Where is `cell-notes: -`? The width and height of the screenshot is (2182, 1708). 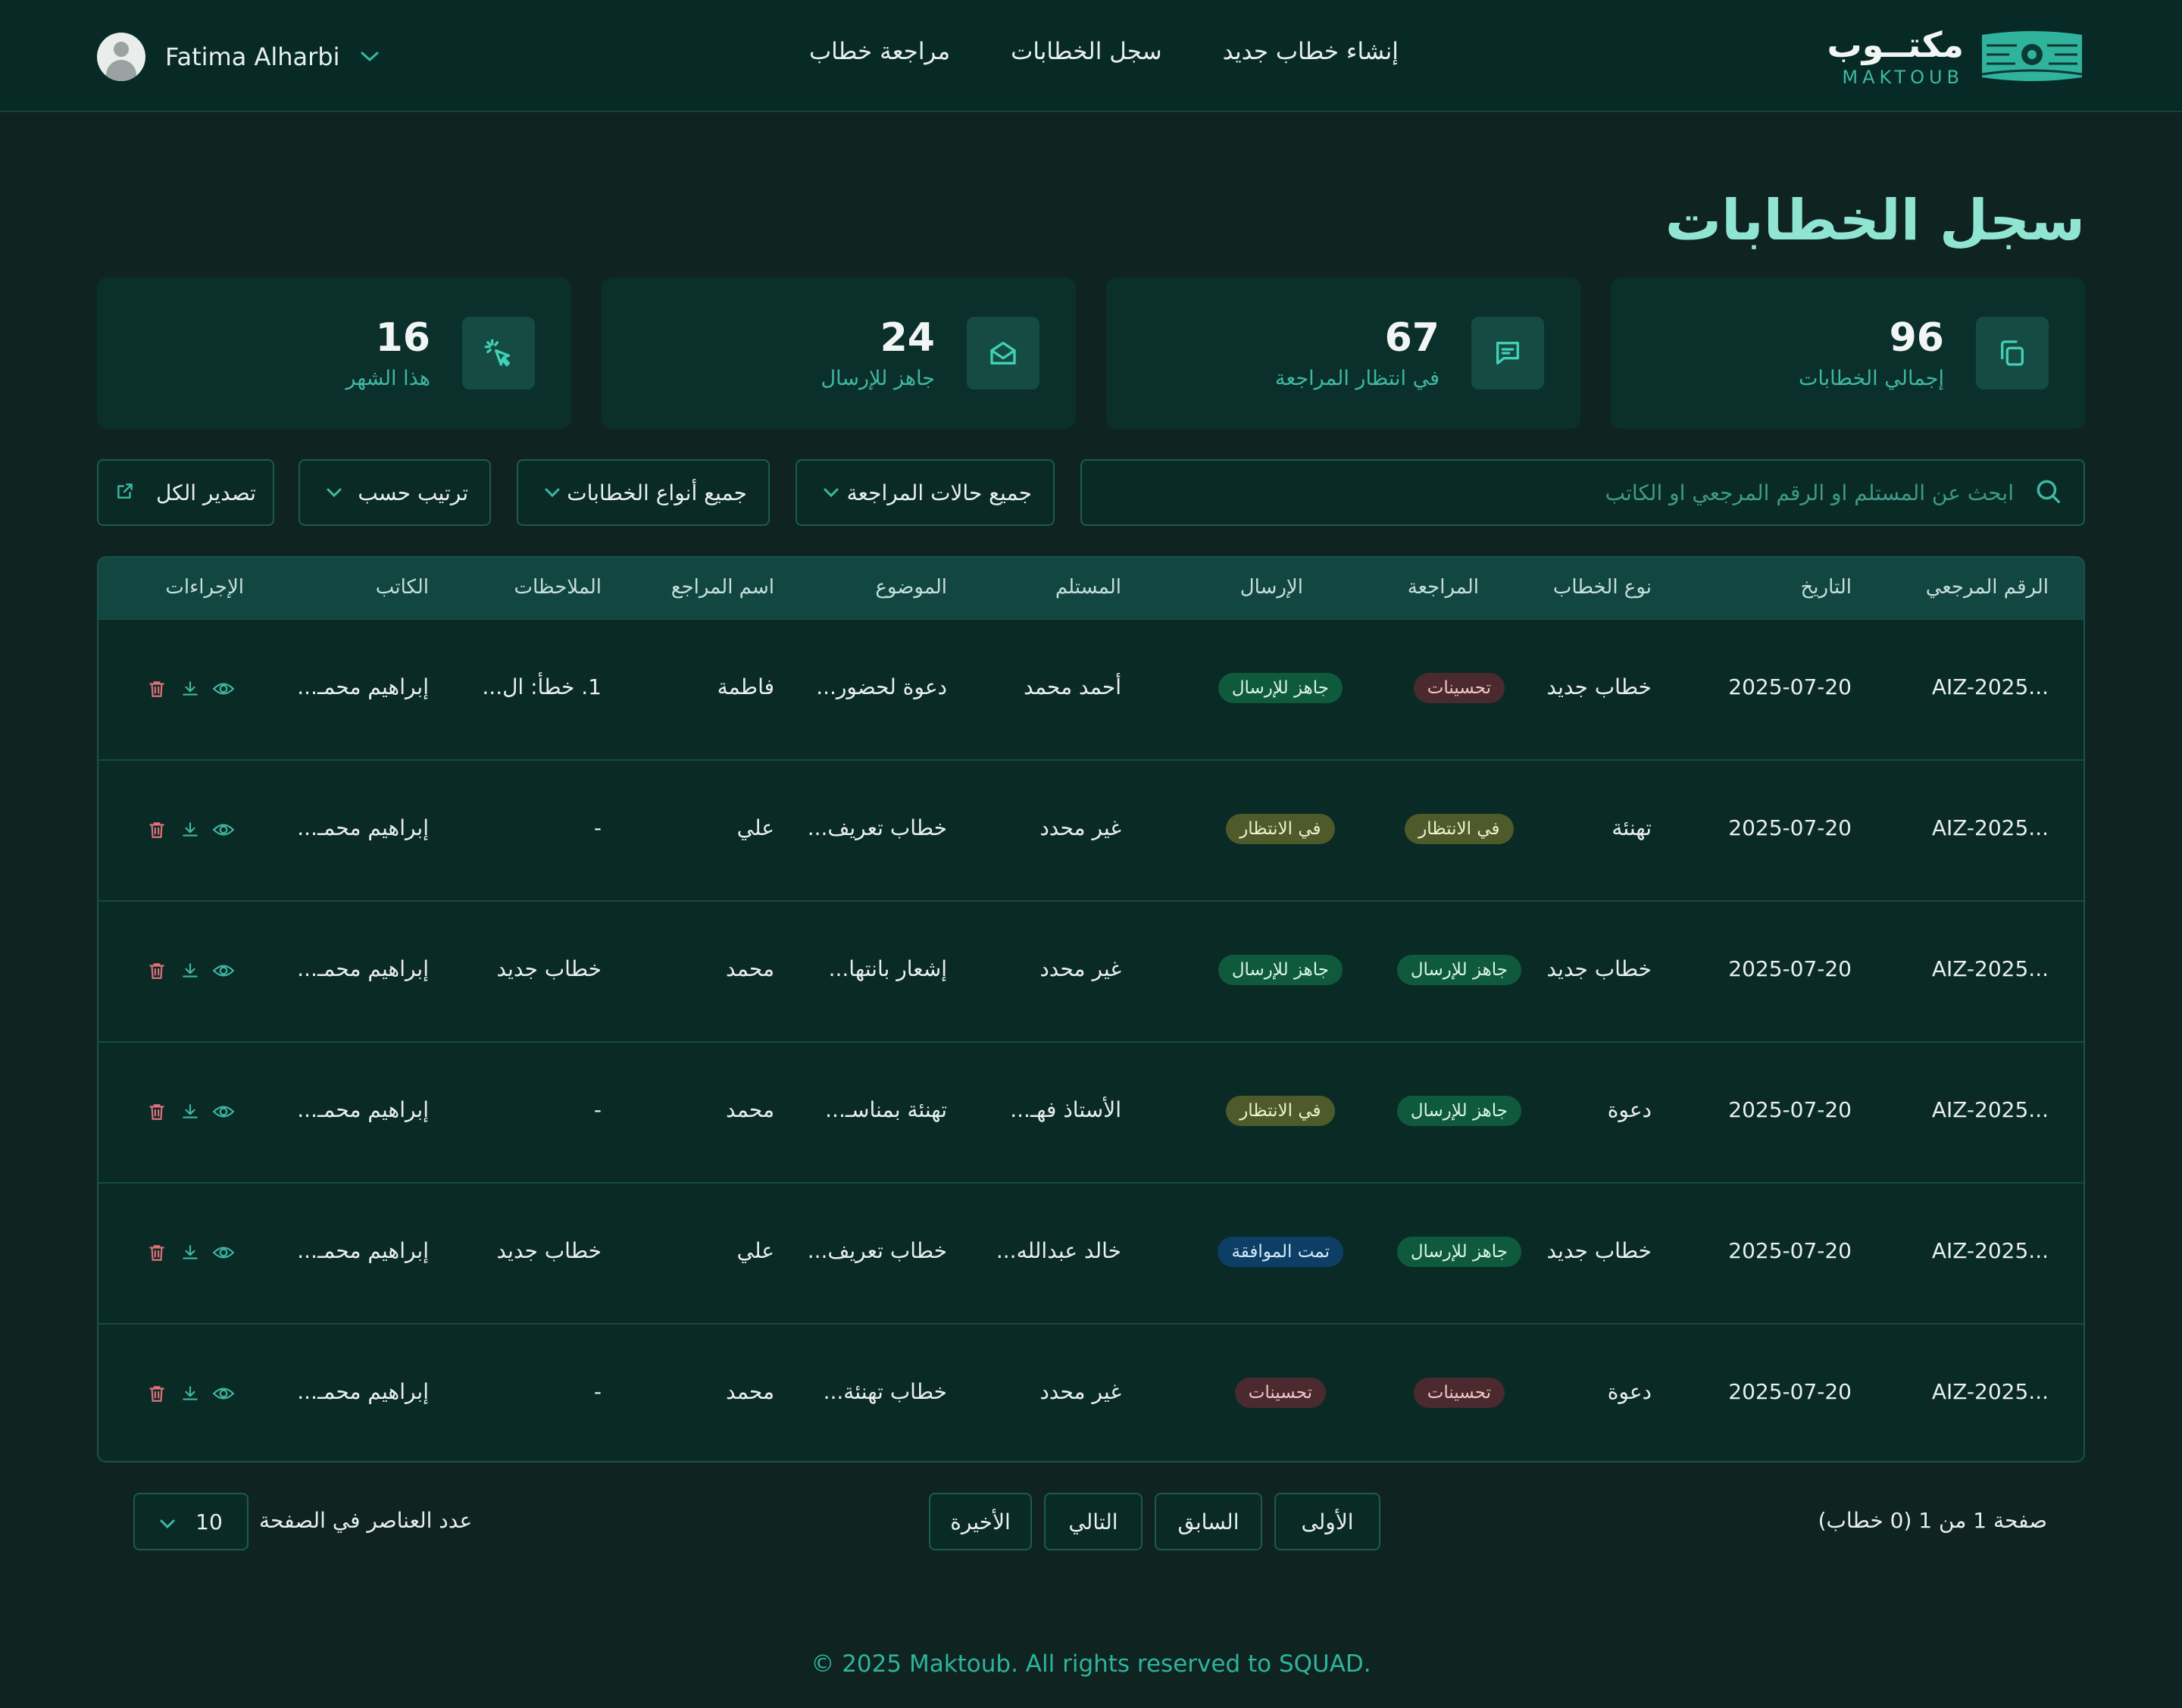 cell-notes: - is located at coordinates (598, 1109).